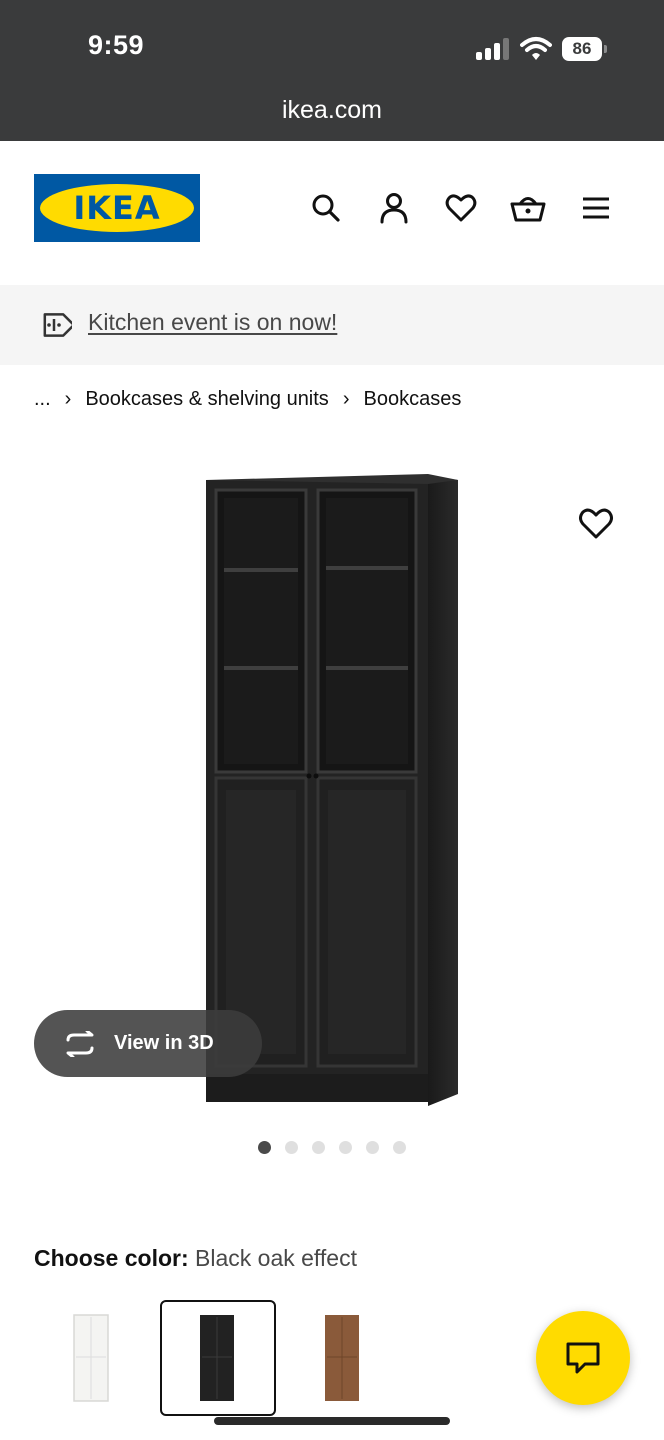  I want to click on rotate-3d-icon, so click(80, 1043).